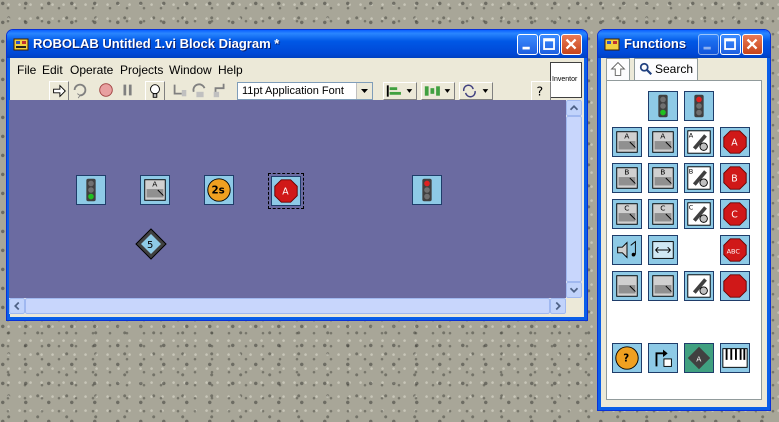 The height and width of the screenshot is (422, 779). Describe the element at coordinates (674, 69) in the screenshot. I see `search-label: Search` at that location.